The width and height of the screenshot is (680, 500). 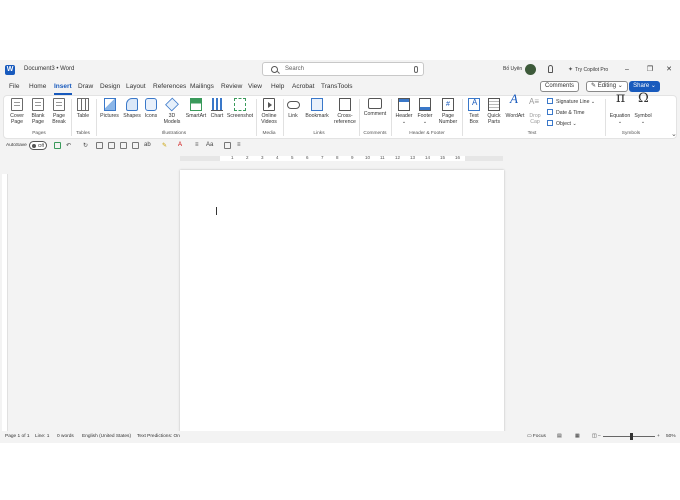 What do you see at coordinates (671, 436) in the screenshot?
I see `zoom-level: 50%` at bounding box center [671, 436].